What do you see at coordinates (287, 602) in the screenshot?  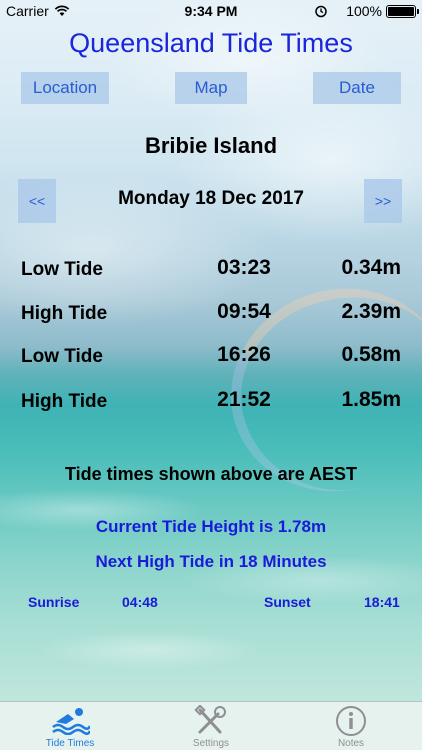 I see `sunset-label: Sunset` at bounding box center [287, 602].